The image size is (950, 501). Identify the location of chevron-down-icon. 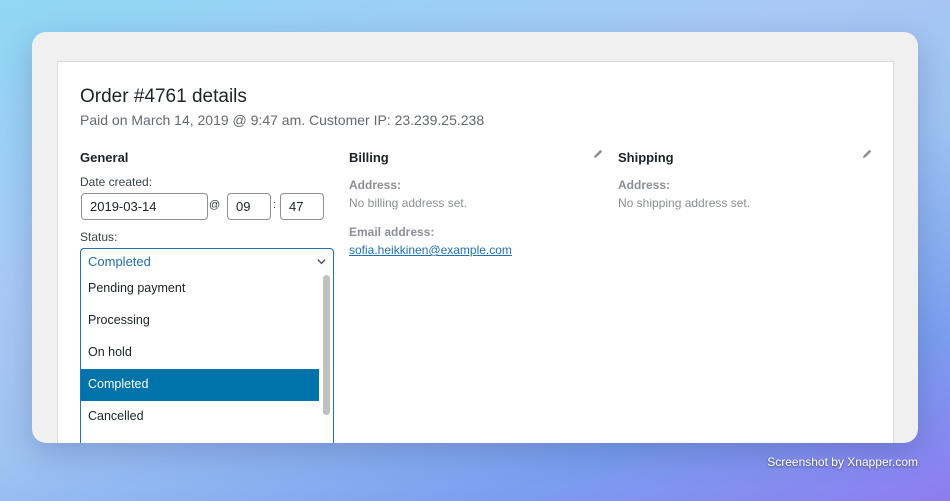
(321, 262).